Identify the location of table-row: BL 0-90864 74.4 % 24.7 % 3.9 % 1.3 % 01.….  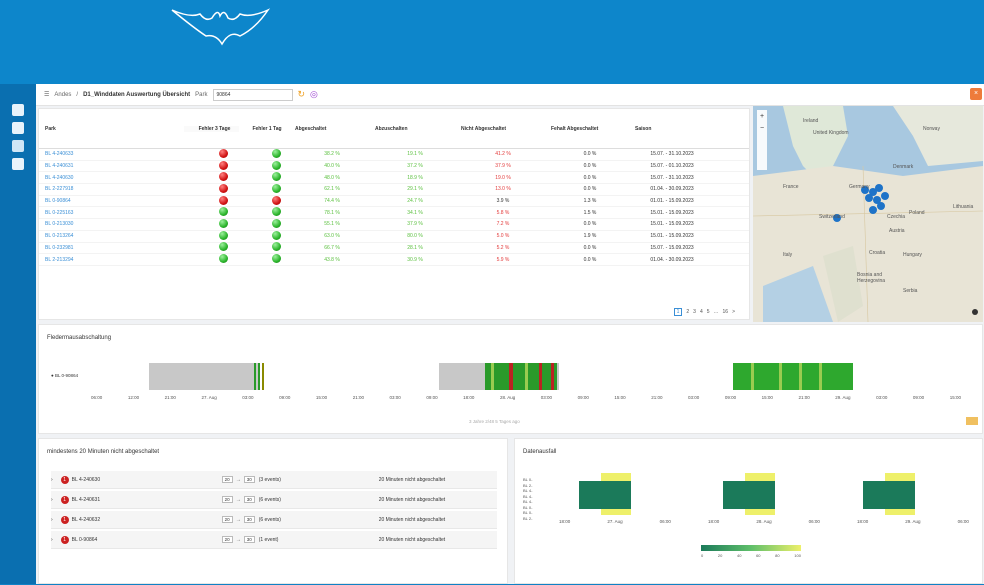
(394, 201).